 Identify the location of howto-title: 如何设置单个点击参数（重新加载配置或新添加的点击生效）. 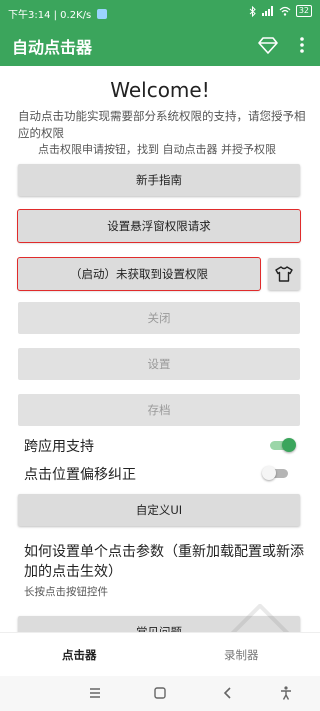
(164, 562).